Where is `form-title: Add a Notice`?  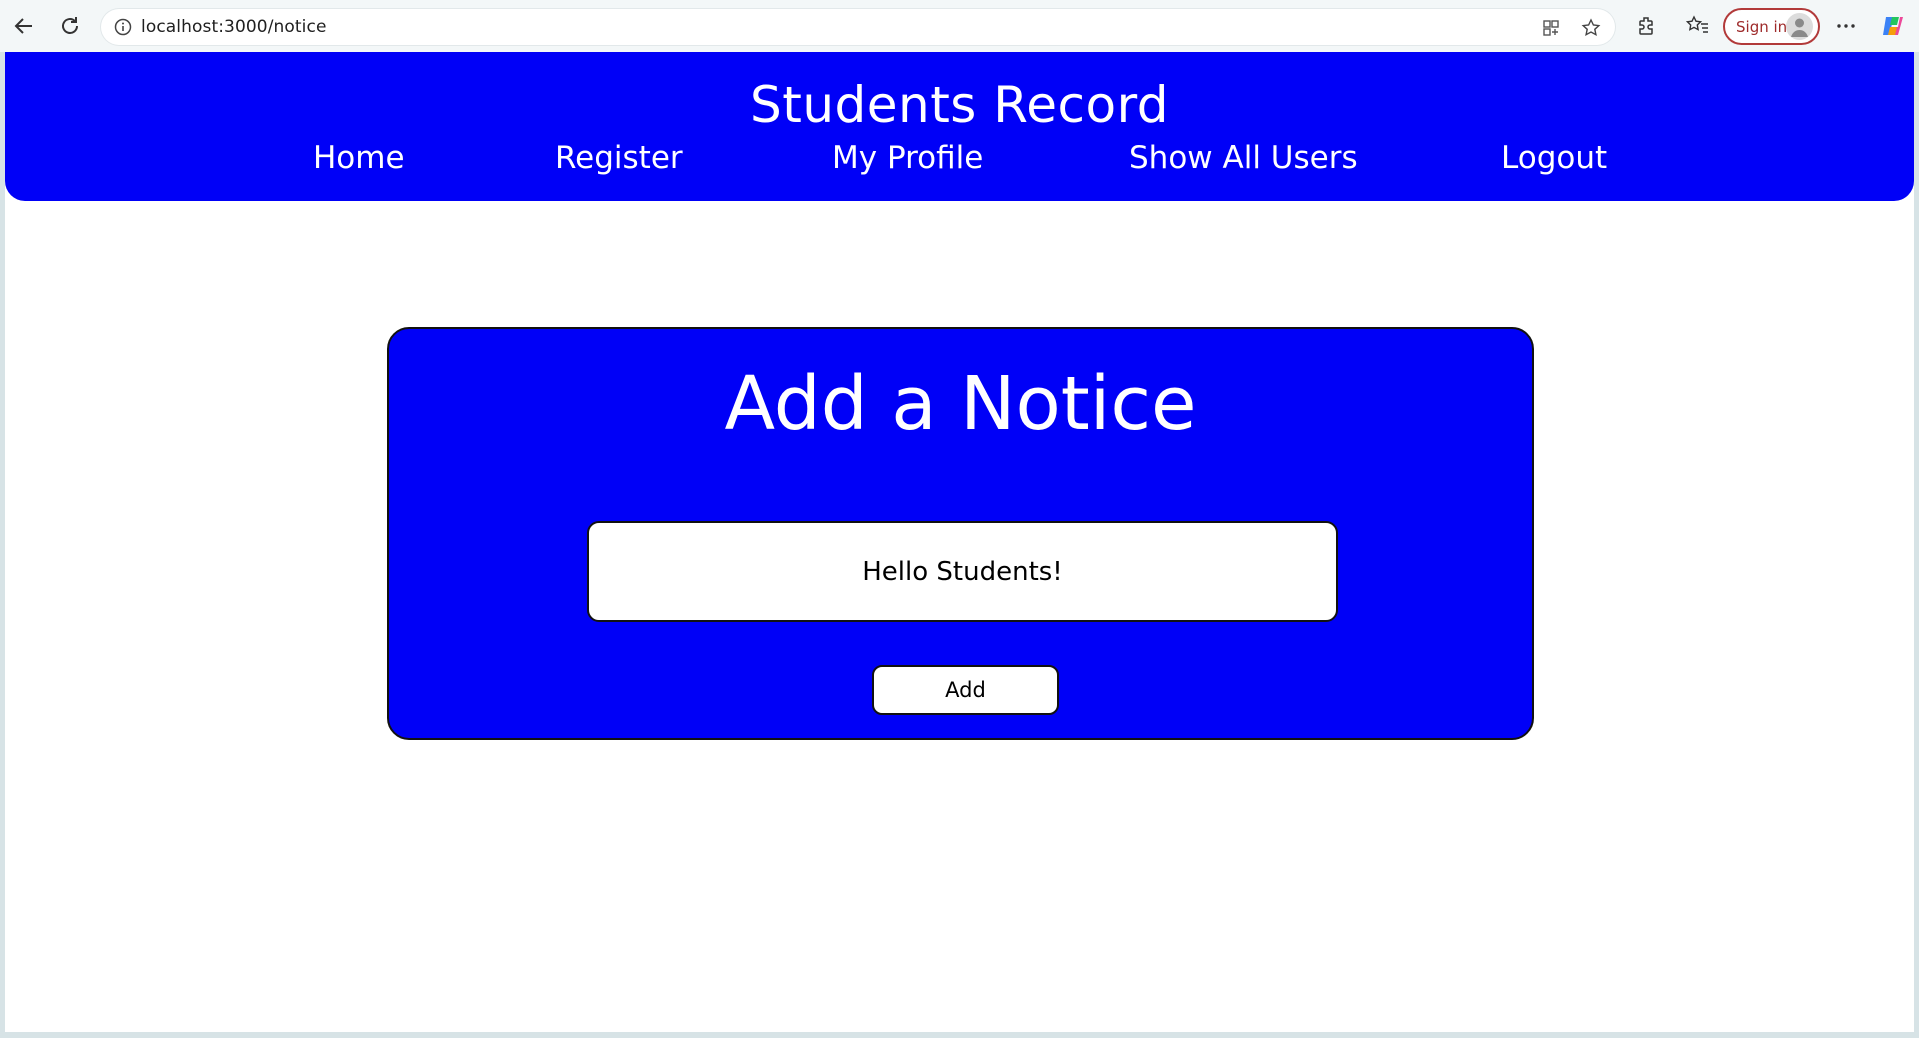
form-title: Add a Notice is located at coordinates (960, 404).